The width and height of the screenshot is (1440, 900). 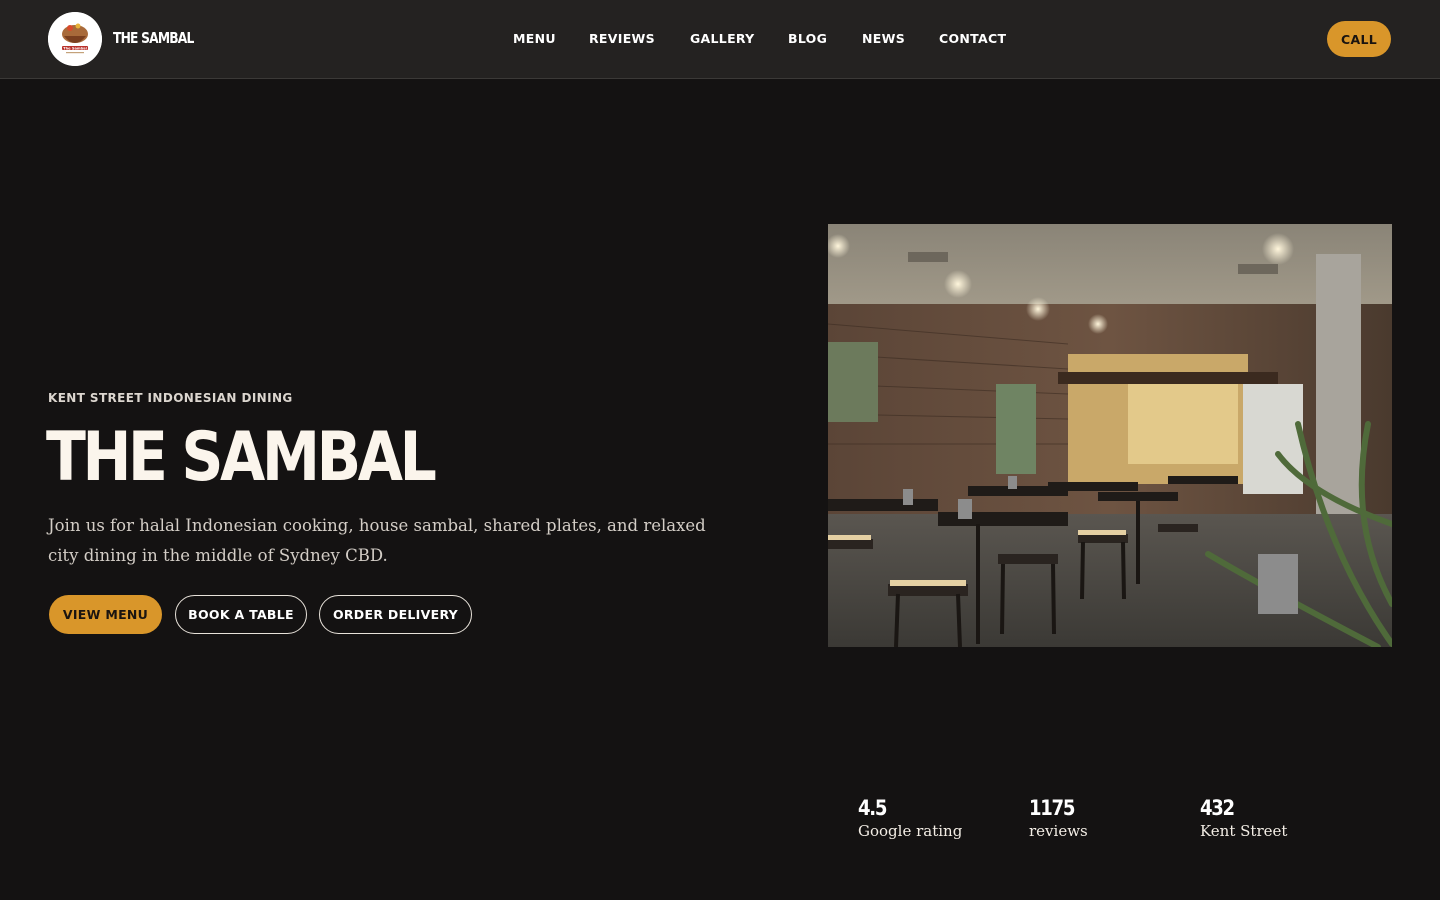 What do you see at coordinates (395, 614) in the screenshot?
I see `order-delivery-button: ORDER DELIVERY` at bounding box center [395, 614].